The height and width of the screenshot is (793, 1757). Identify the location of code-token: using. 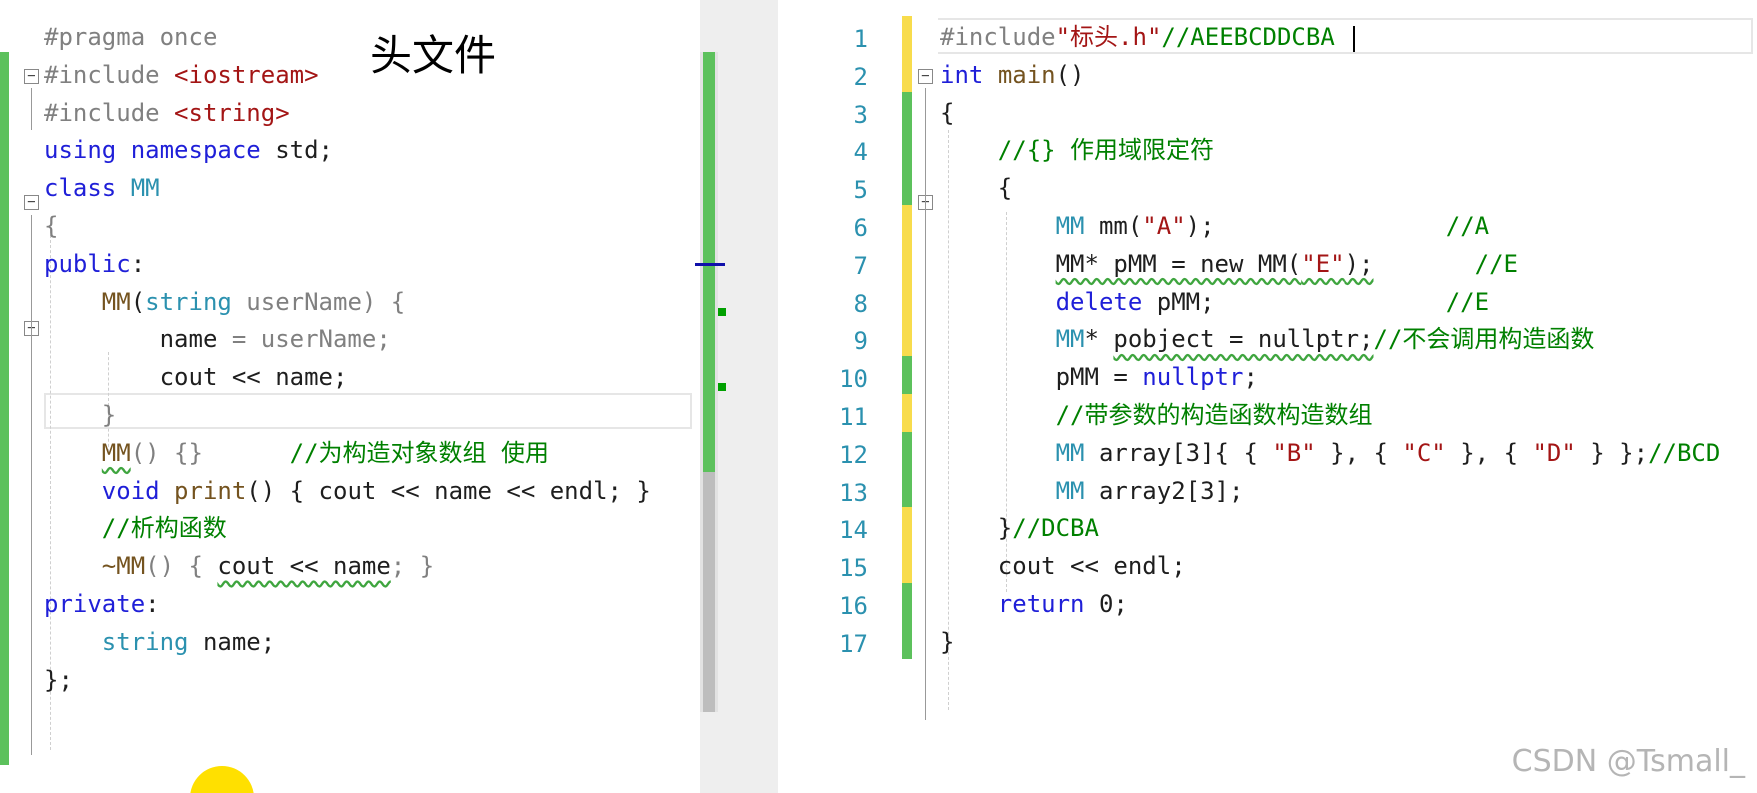
(80, 150).